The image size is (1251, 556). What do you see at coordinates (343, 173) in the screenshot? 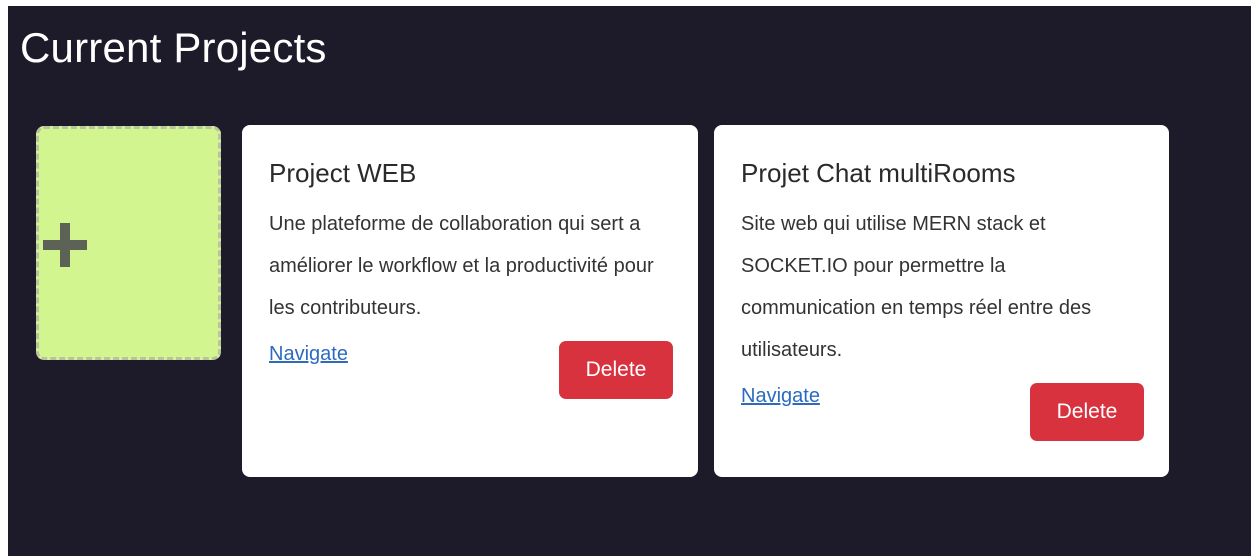
I see `project-title: Project WEB` at bounding box center [343, 173].